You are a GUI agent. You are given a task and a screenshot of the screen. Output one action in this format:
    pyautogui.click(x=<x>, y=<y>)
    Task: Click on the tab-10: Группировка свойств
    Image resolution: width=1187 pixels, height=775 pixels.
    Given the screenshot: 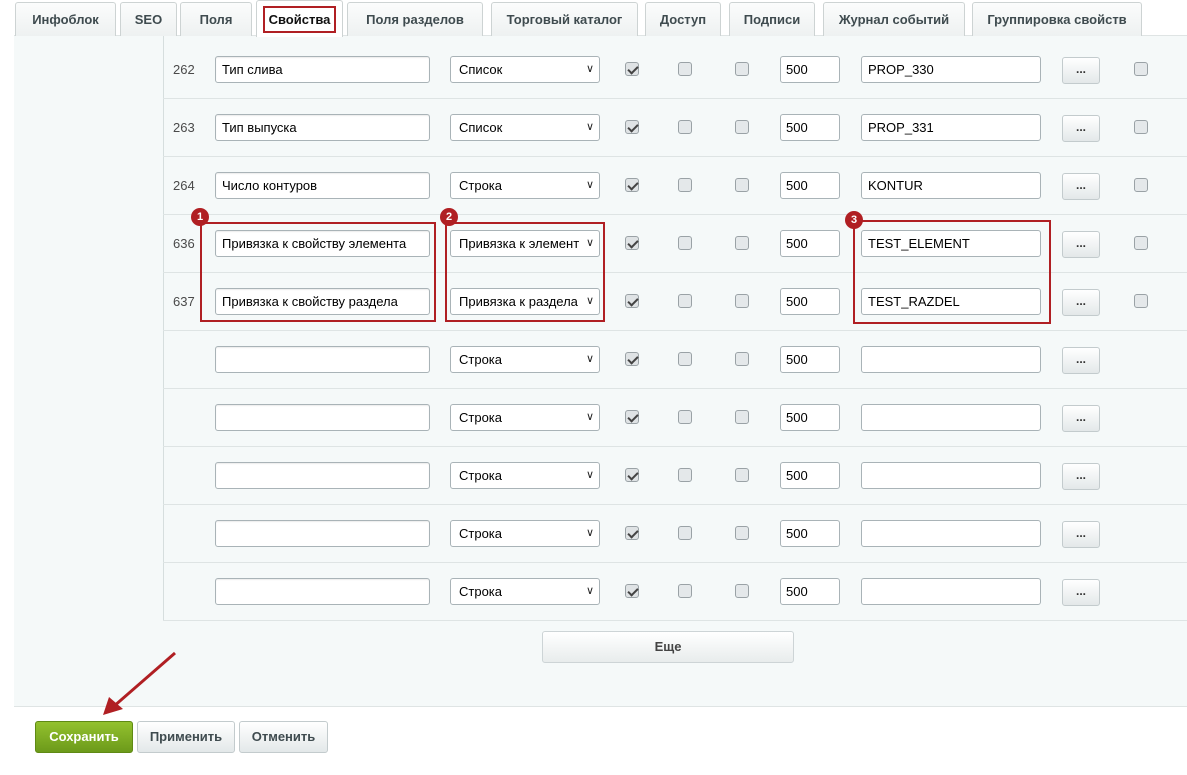 What is the action you would take?
    pyautogui.click(x=1057, y=19)
    